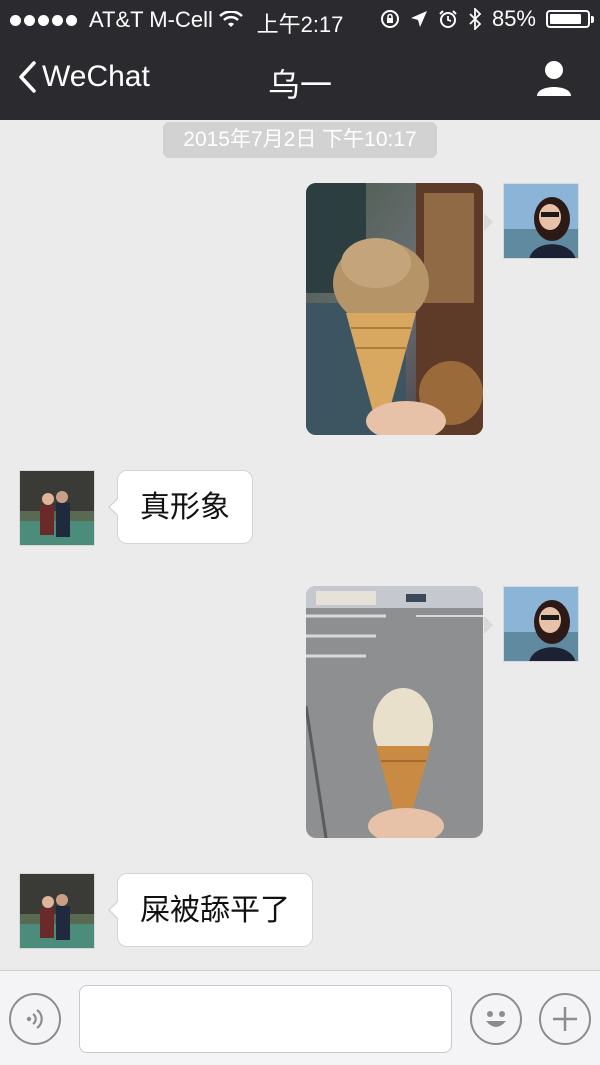 The width and height of the screenshot is (600, 1065). I want to click on voice-icon, so click(34, 1019).